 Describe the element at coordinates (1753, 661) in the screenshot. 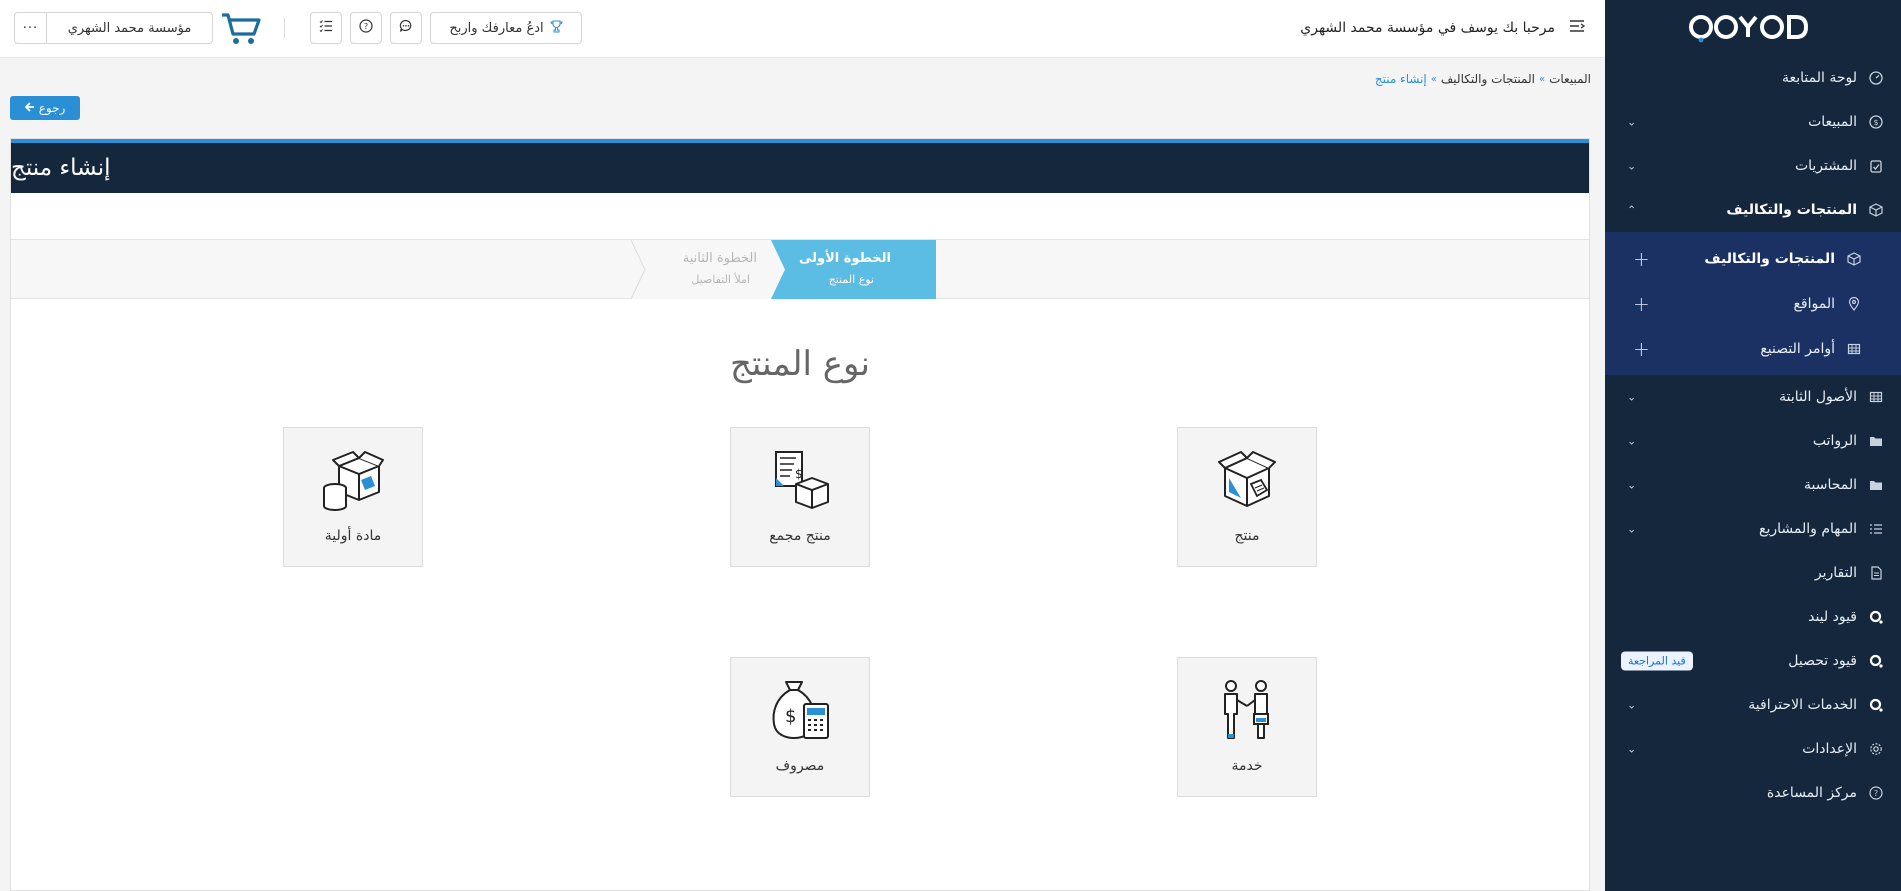

I see `sidebar-item-collection: قيود تحصيل قيد المراجعة` at that location.